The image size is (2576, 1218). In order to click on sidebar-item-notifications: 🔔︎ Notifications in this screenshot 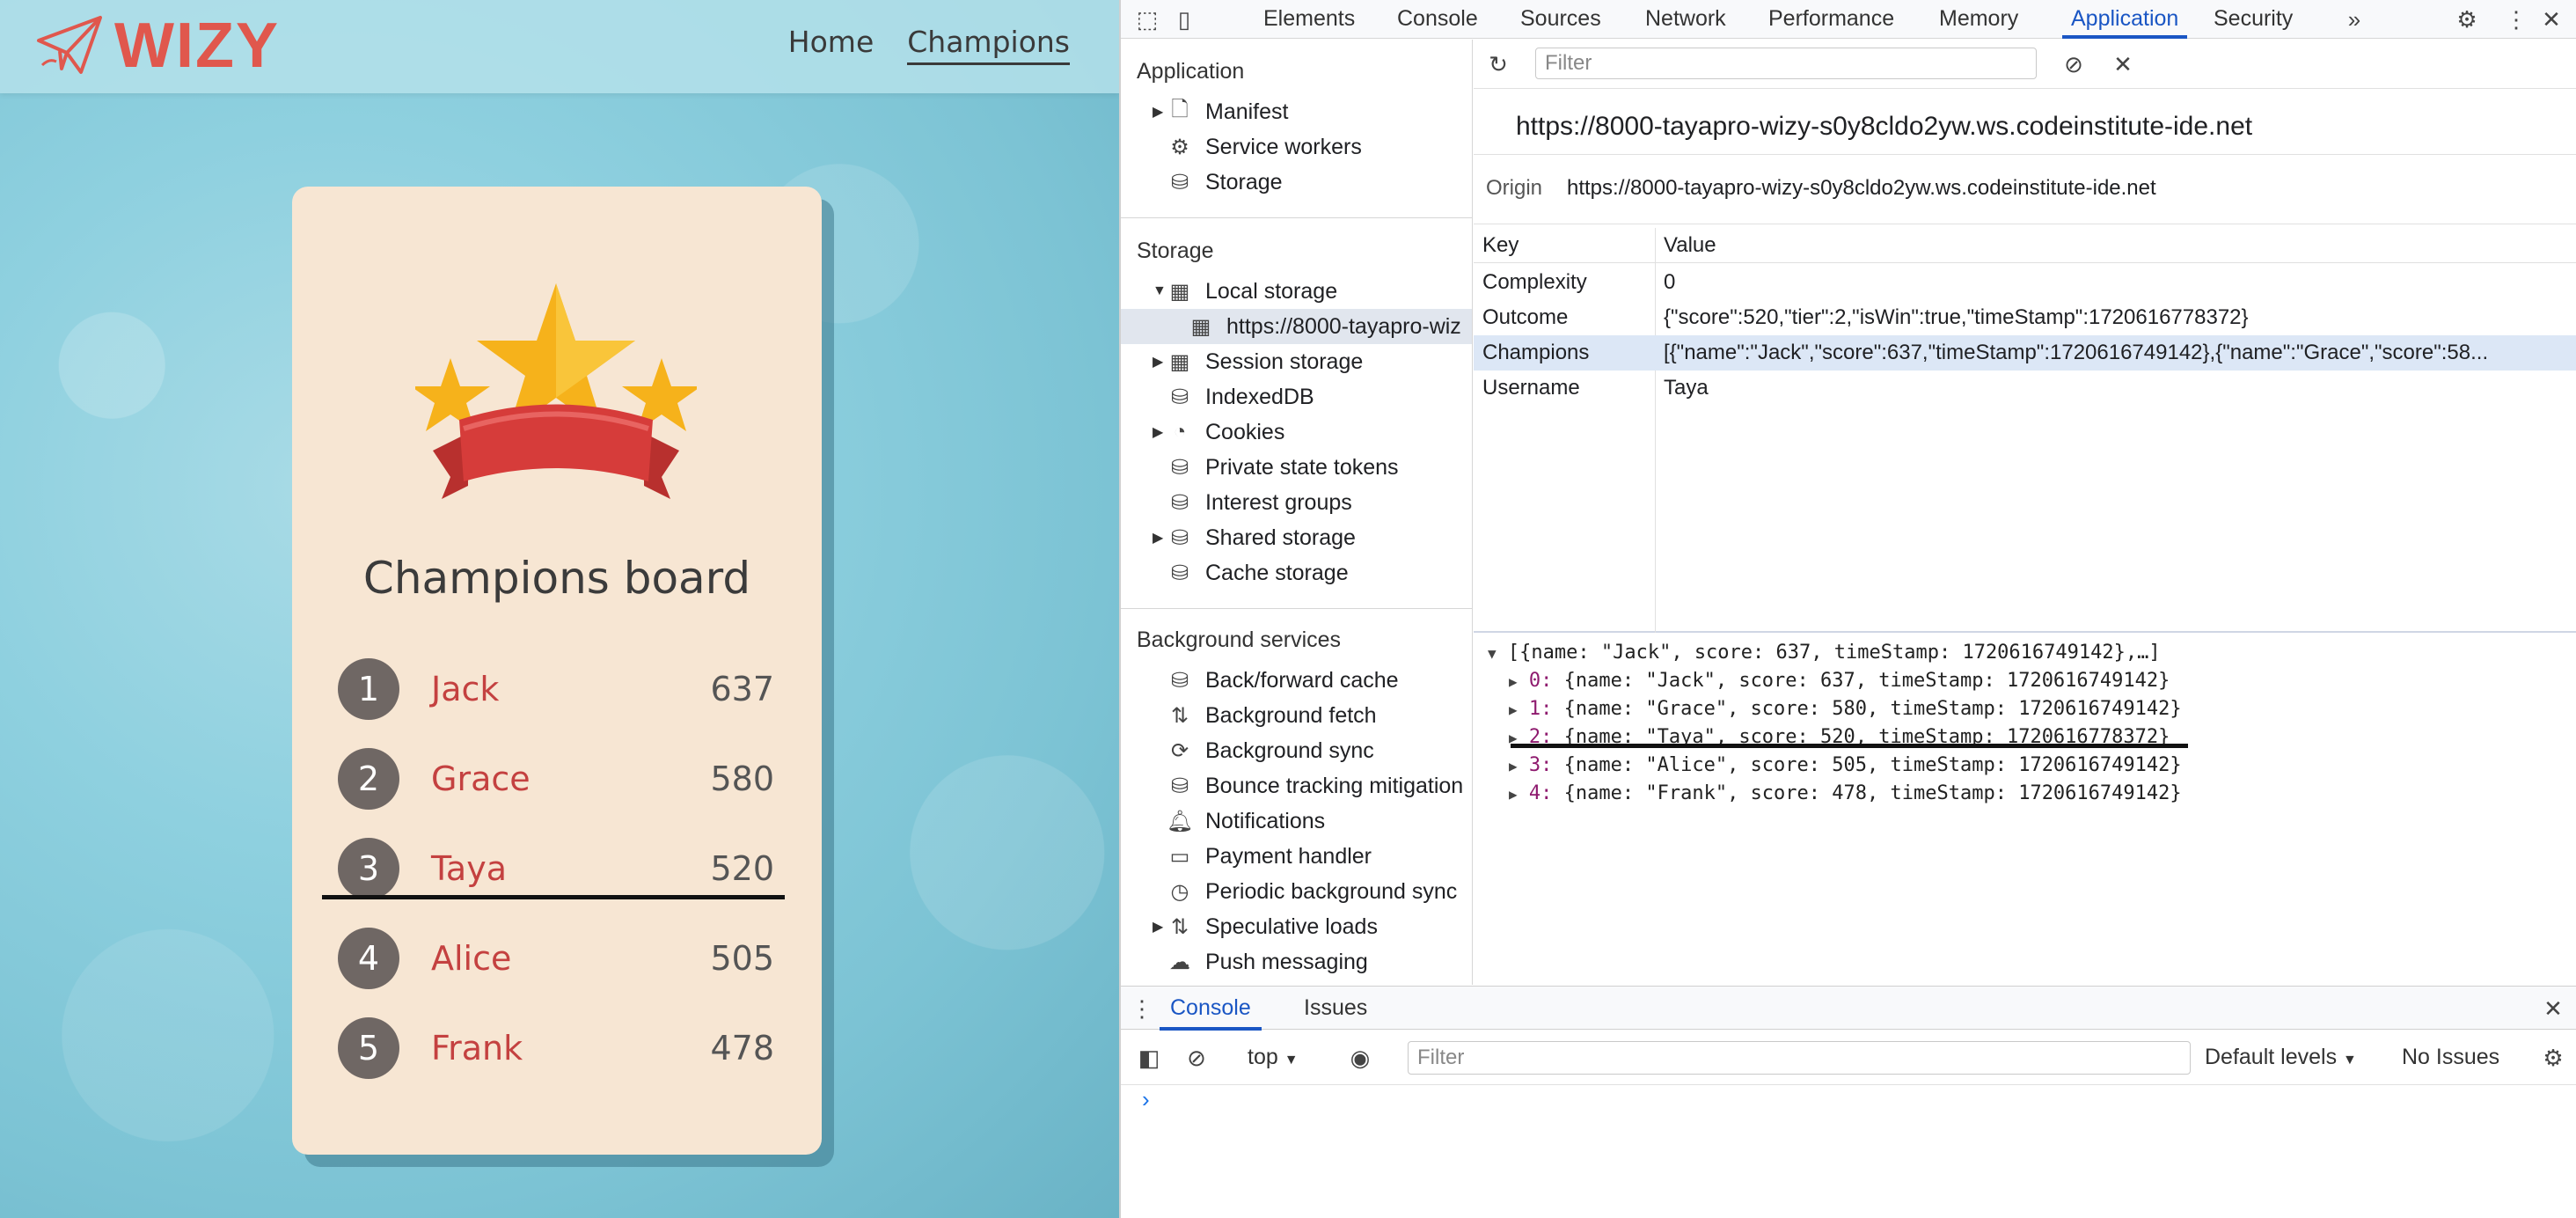, I will do `click(1296, 821)`.